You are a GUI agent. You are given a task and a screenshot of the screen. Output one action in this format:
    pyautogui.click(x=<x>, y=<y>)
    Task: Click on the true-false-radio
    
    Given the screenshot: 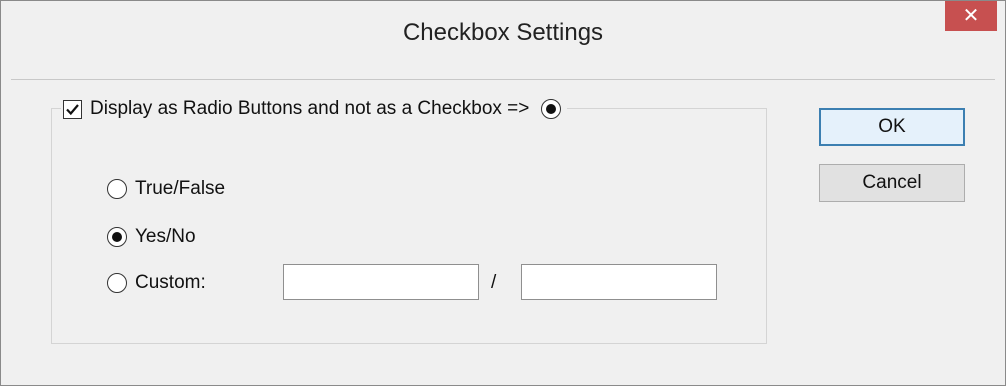 What is the action you would take?
    pyautogui.click(x=117, y=189)
    